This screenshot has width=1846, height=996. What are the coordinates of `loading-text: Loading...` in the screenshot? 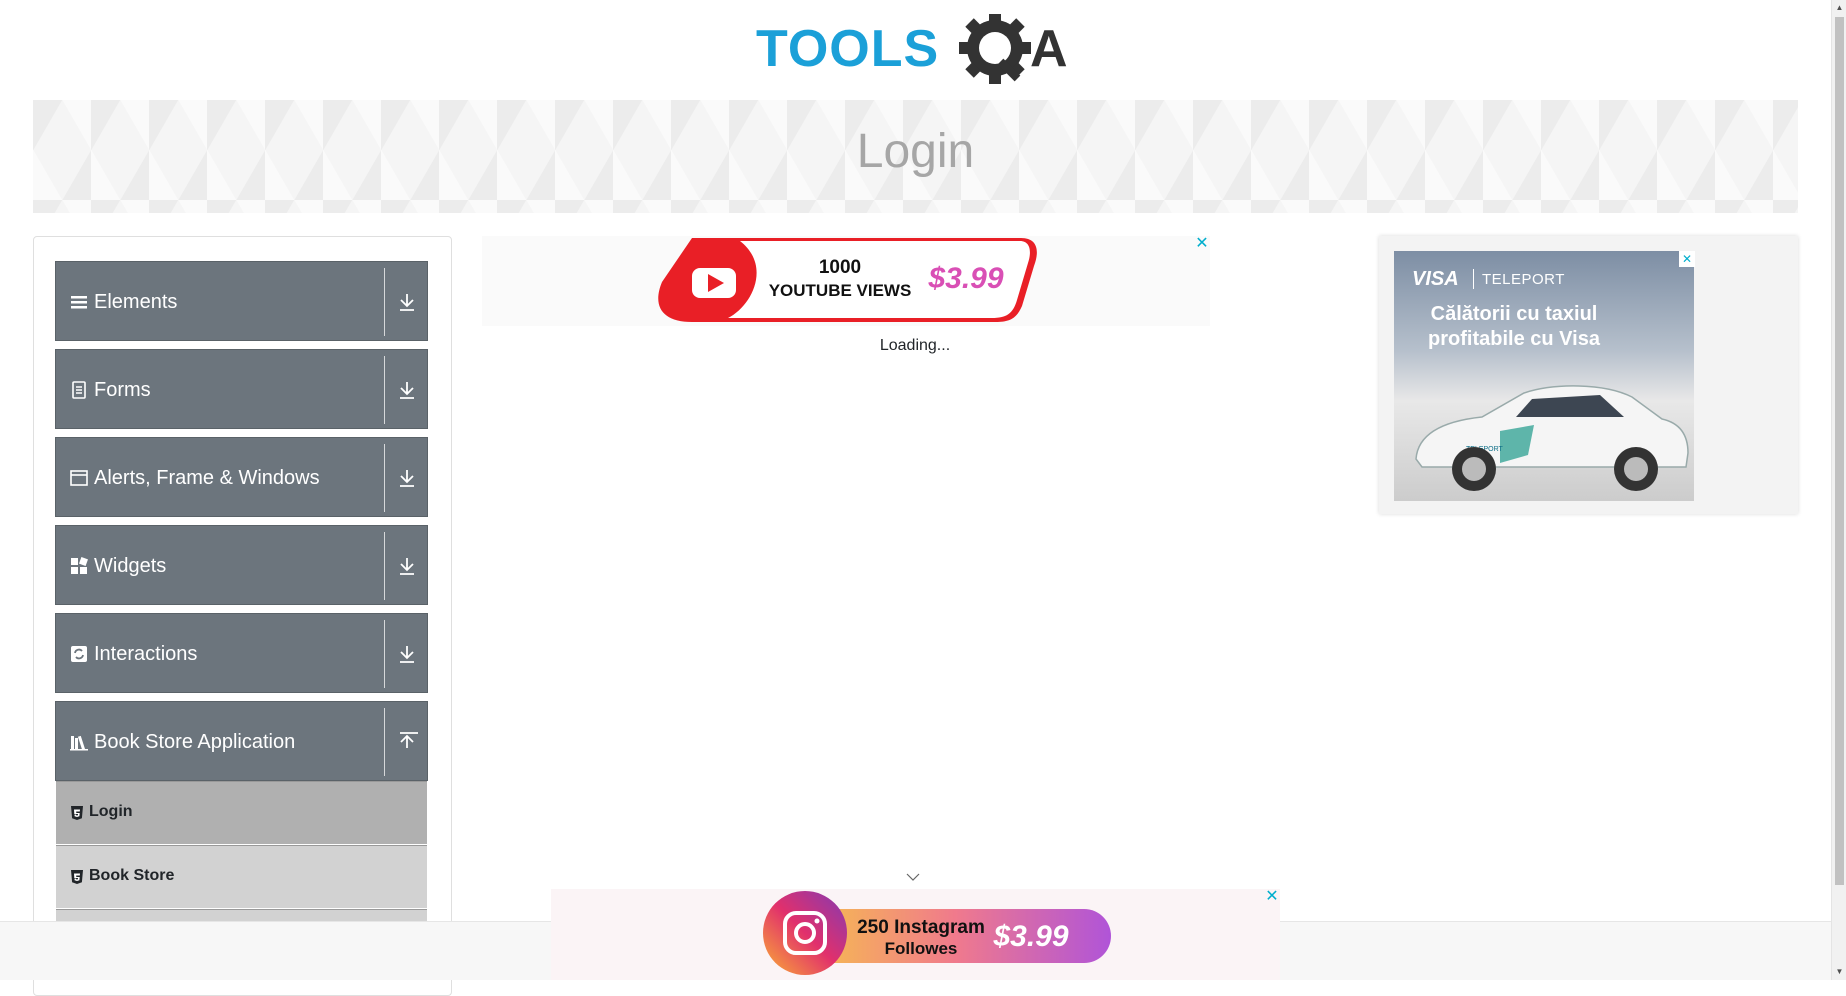 It's located at (915, 345).